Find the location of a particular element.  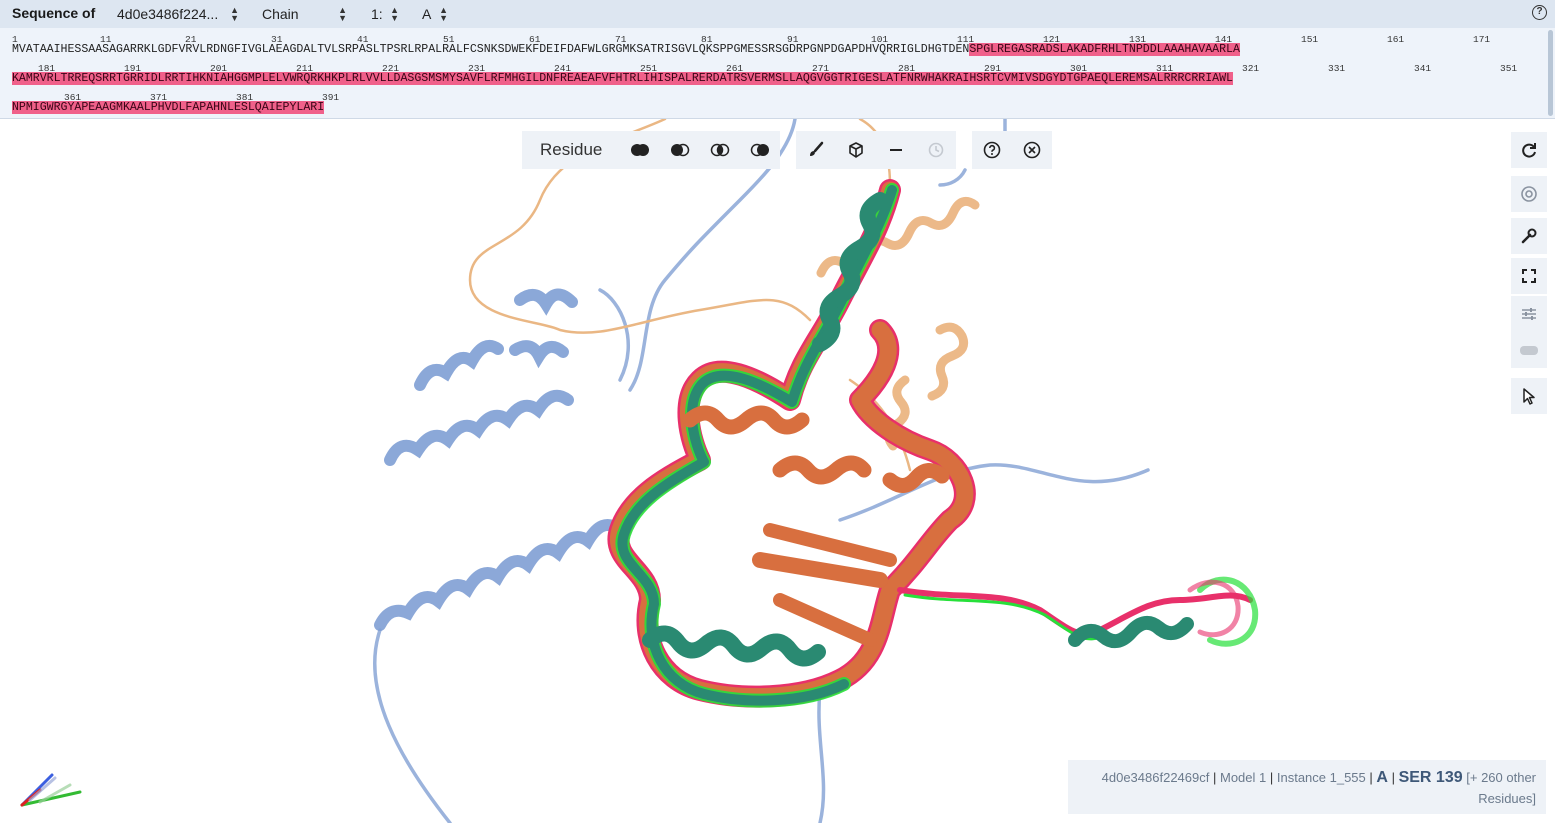

brush-icon is located at coordinates (816, 150).